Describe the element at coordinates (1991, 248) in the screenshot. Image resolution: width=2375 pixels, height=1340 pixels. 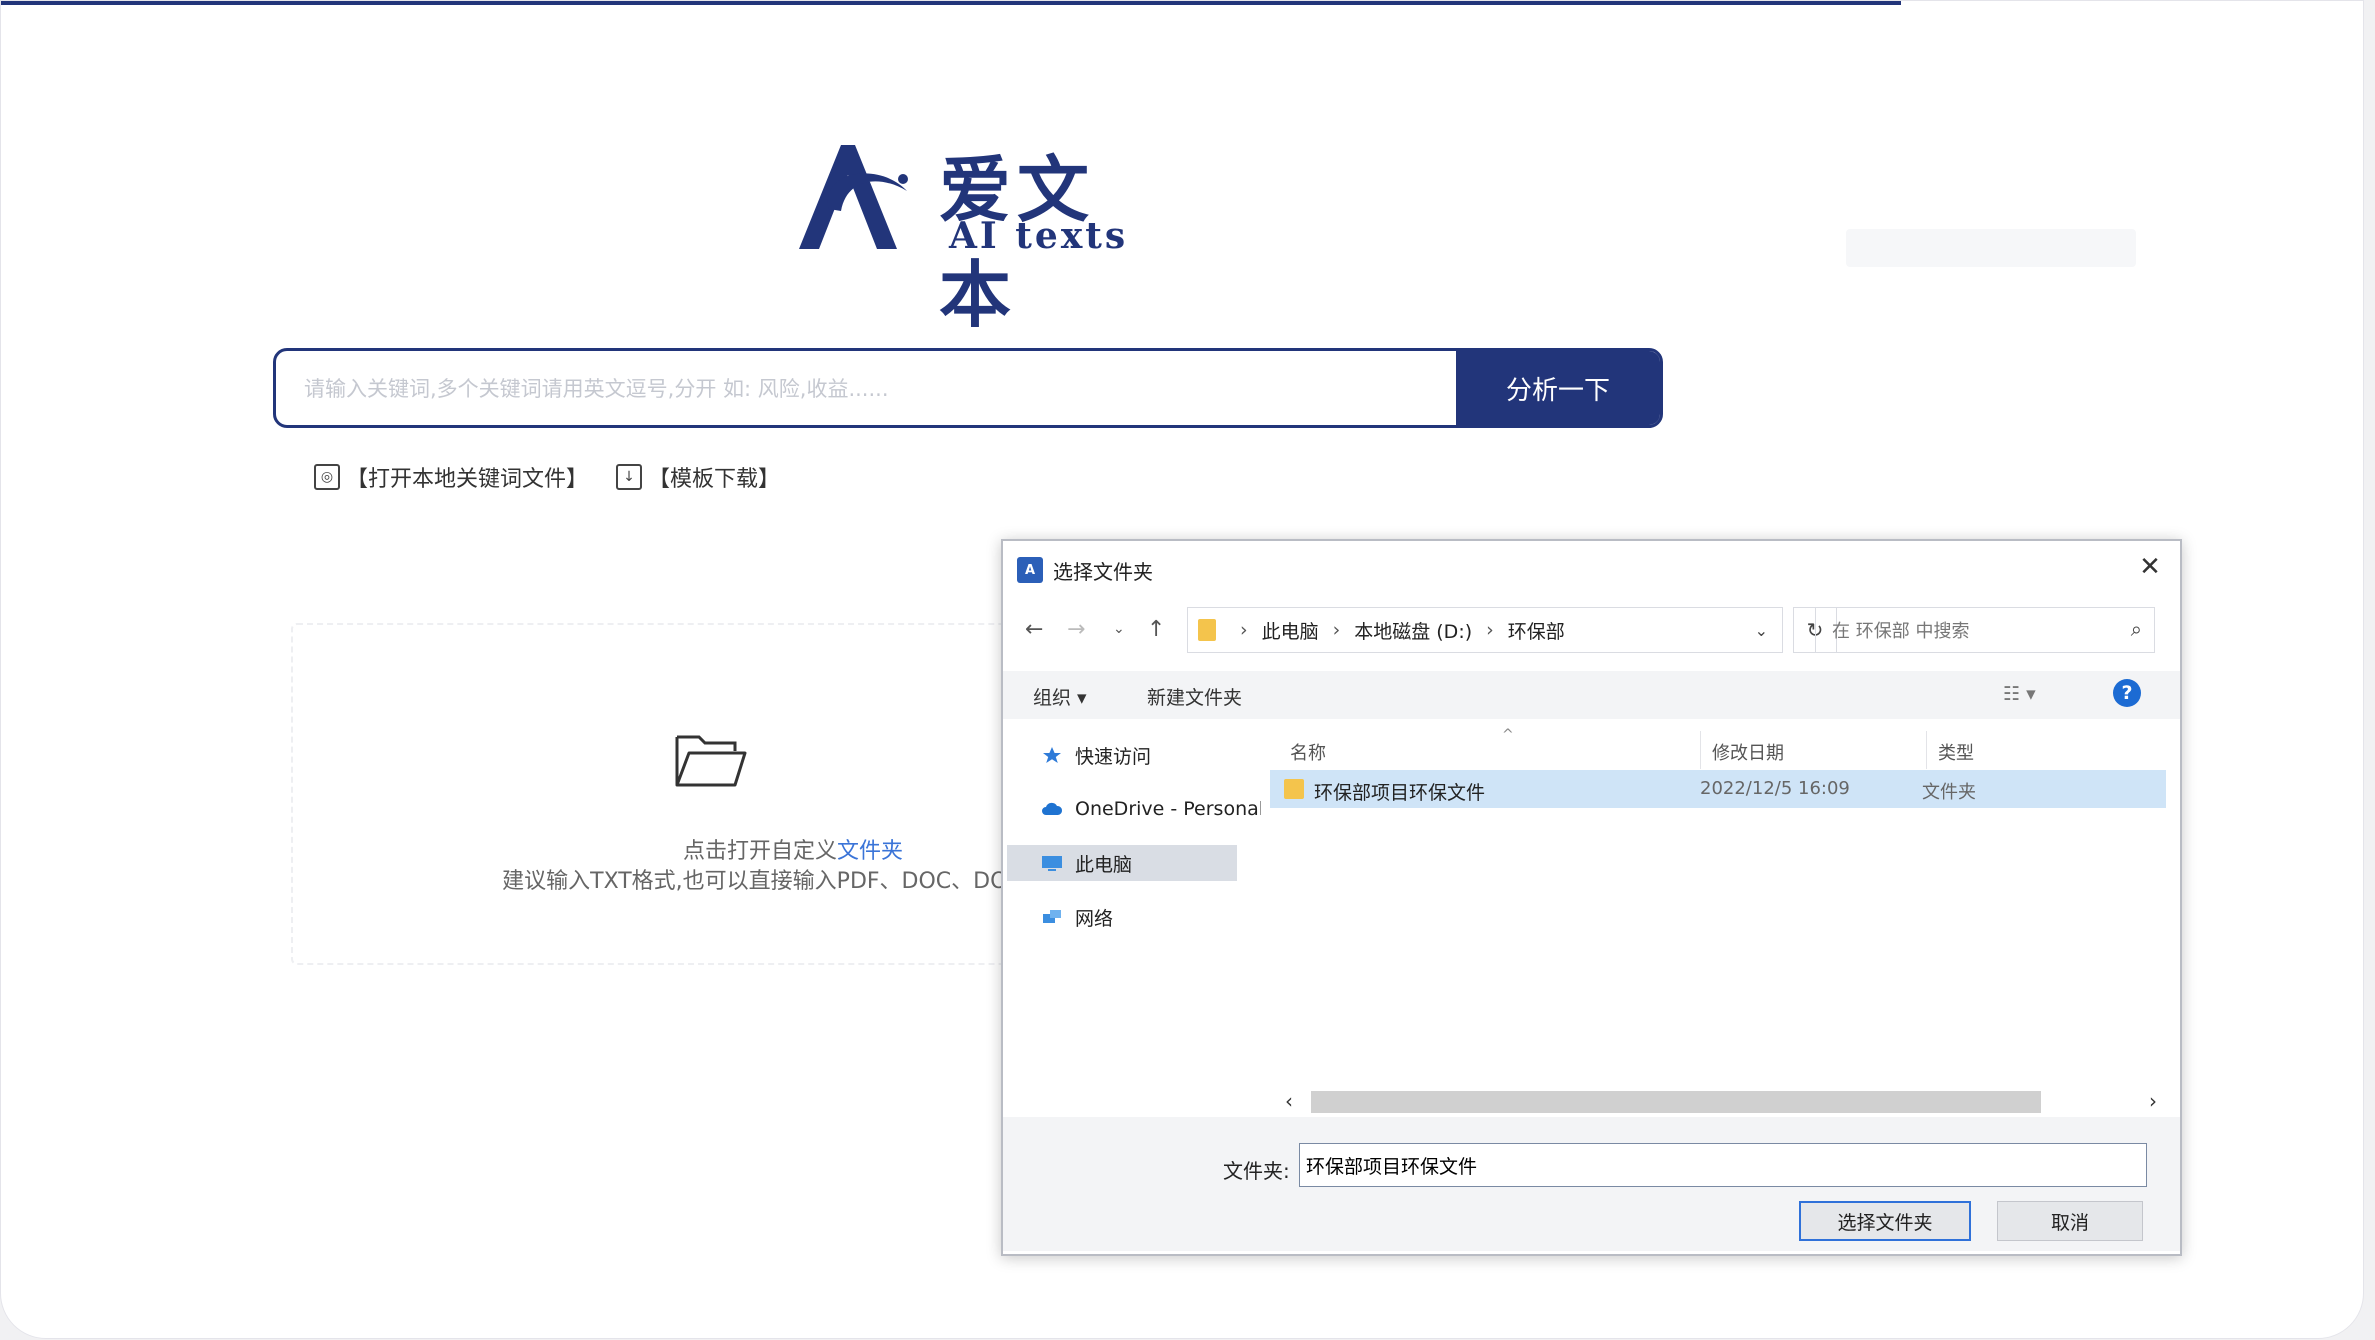
I see `faded-pill` at that location.